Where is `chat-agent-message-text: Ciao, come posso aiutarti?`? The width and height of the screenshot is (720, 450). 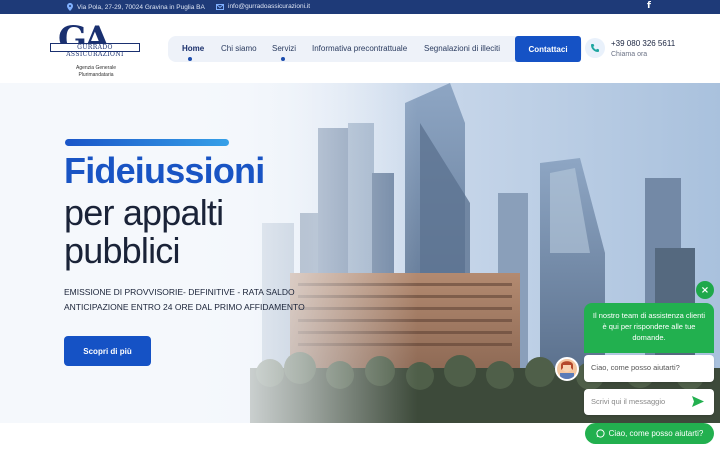
chat-agent-message-text: Ciao, come posso aiutarti? is located at coordinates (635, 367).